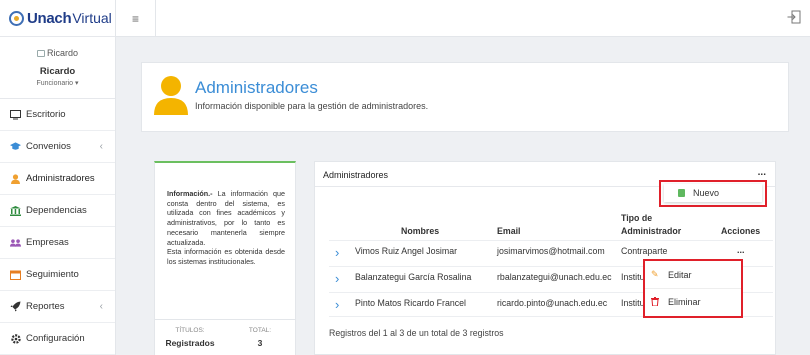 This screenshot has width=810, height=355. I want to click on sidebar-item-seguimiento: Seguimiento, so click(57, 275).